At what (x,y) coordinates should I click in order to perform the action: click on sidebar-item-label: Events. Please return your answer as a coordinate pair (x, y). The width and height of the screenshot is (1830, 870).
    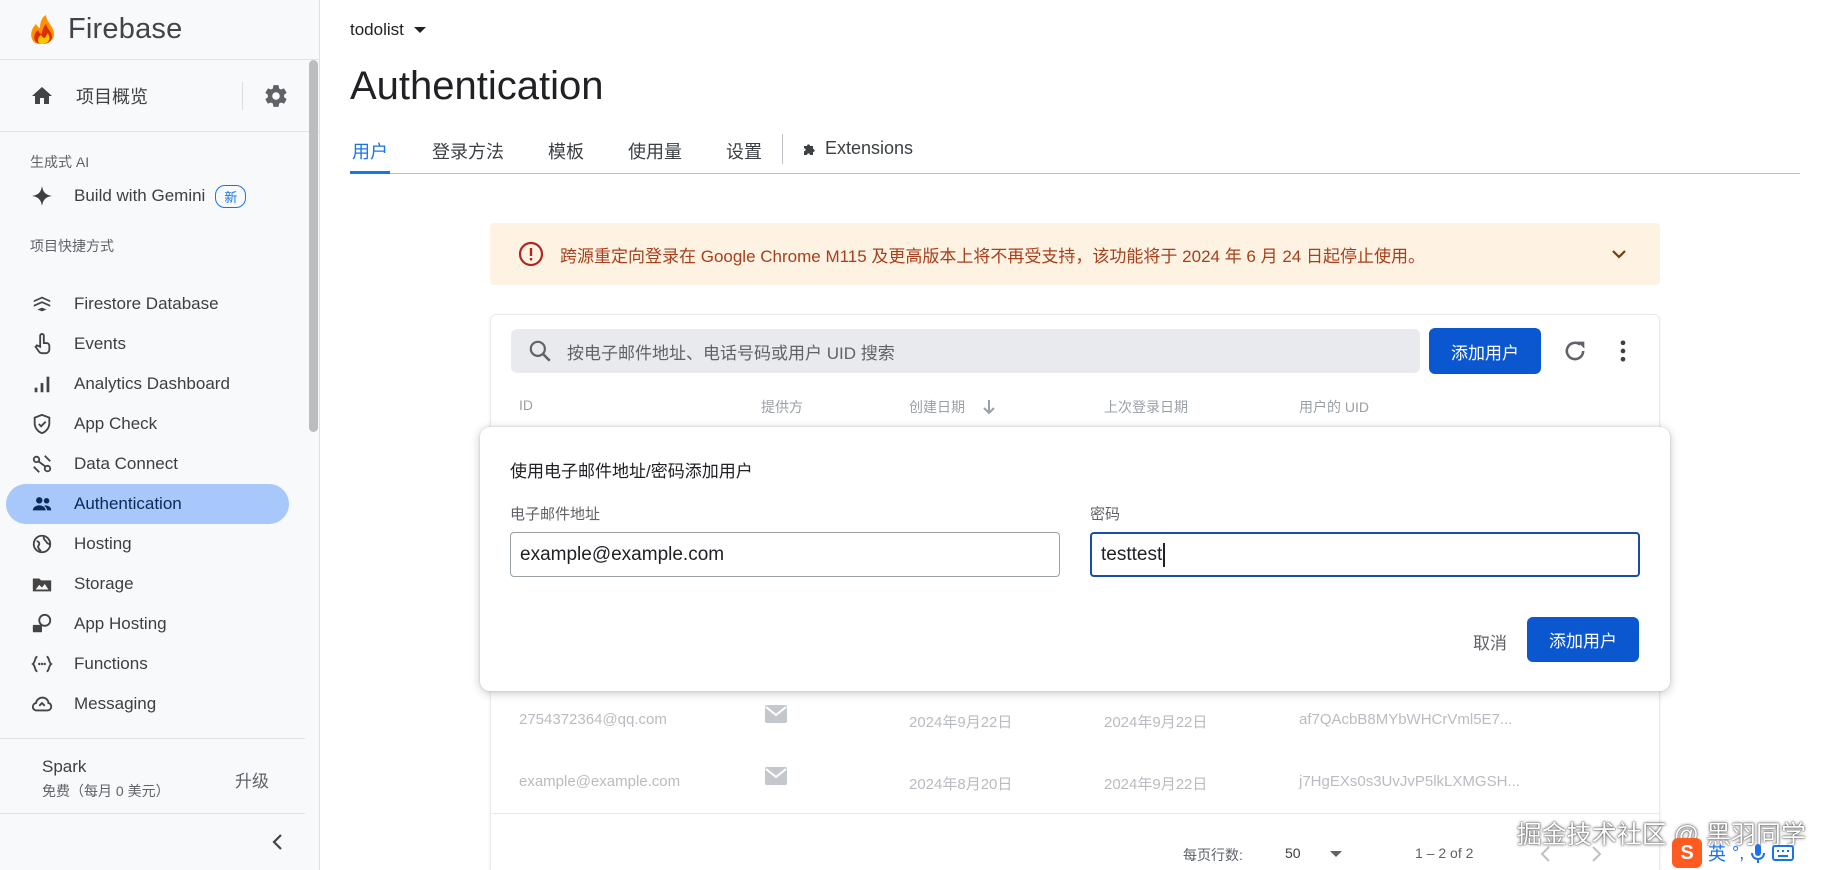
    Looking at the image, I should click on (100, 343).